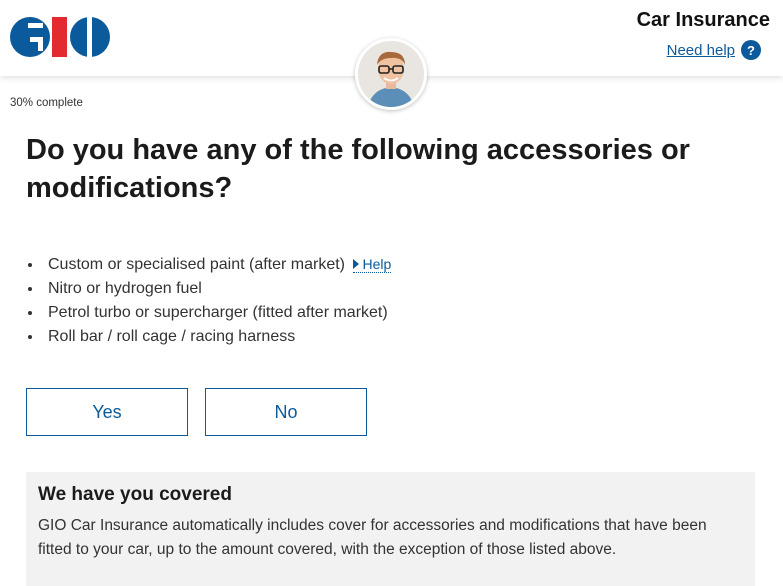 The width and height of the screenshot is (783, 586). What do you see at coordinates (286, 412) in the screenshot?
I see `no-button: No` at bounding box center [286, 412].